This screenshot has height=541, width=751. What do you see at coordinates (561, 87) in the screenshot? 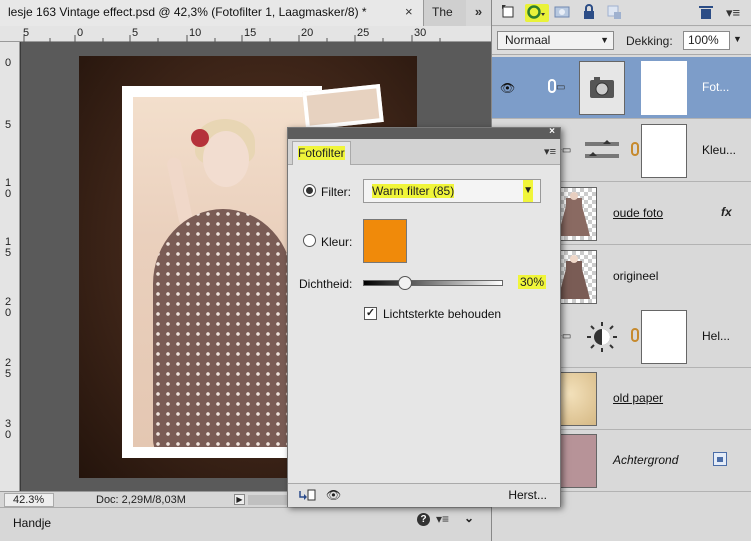
I see `layer-clip-icon: ▭` at bounding box center [561, 87].